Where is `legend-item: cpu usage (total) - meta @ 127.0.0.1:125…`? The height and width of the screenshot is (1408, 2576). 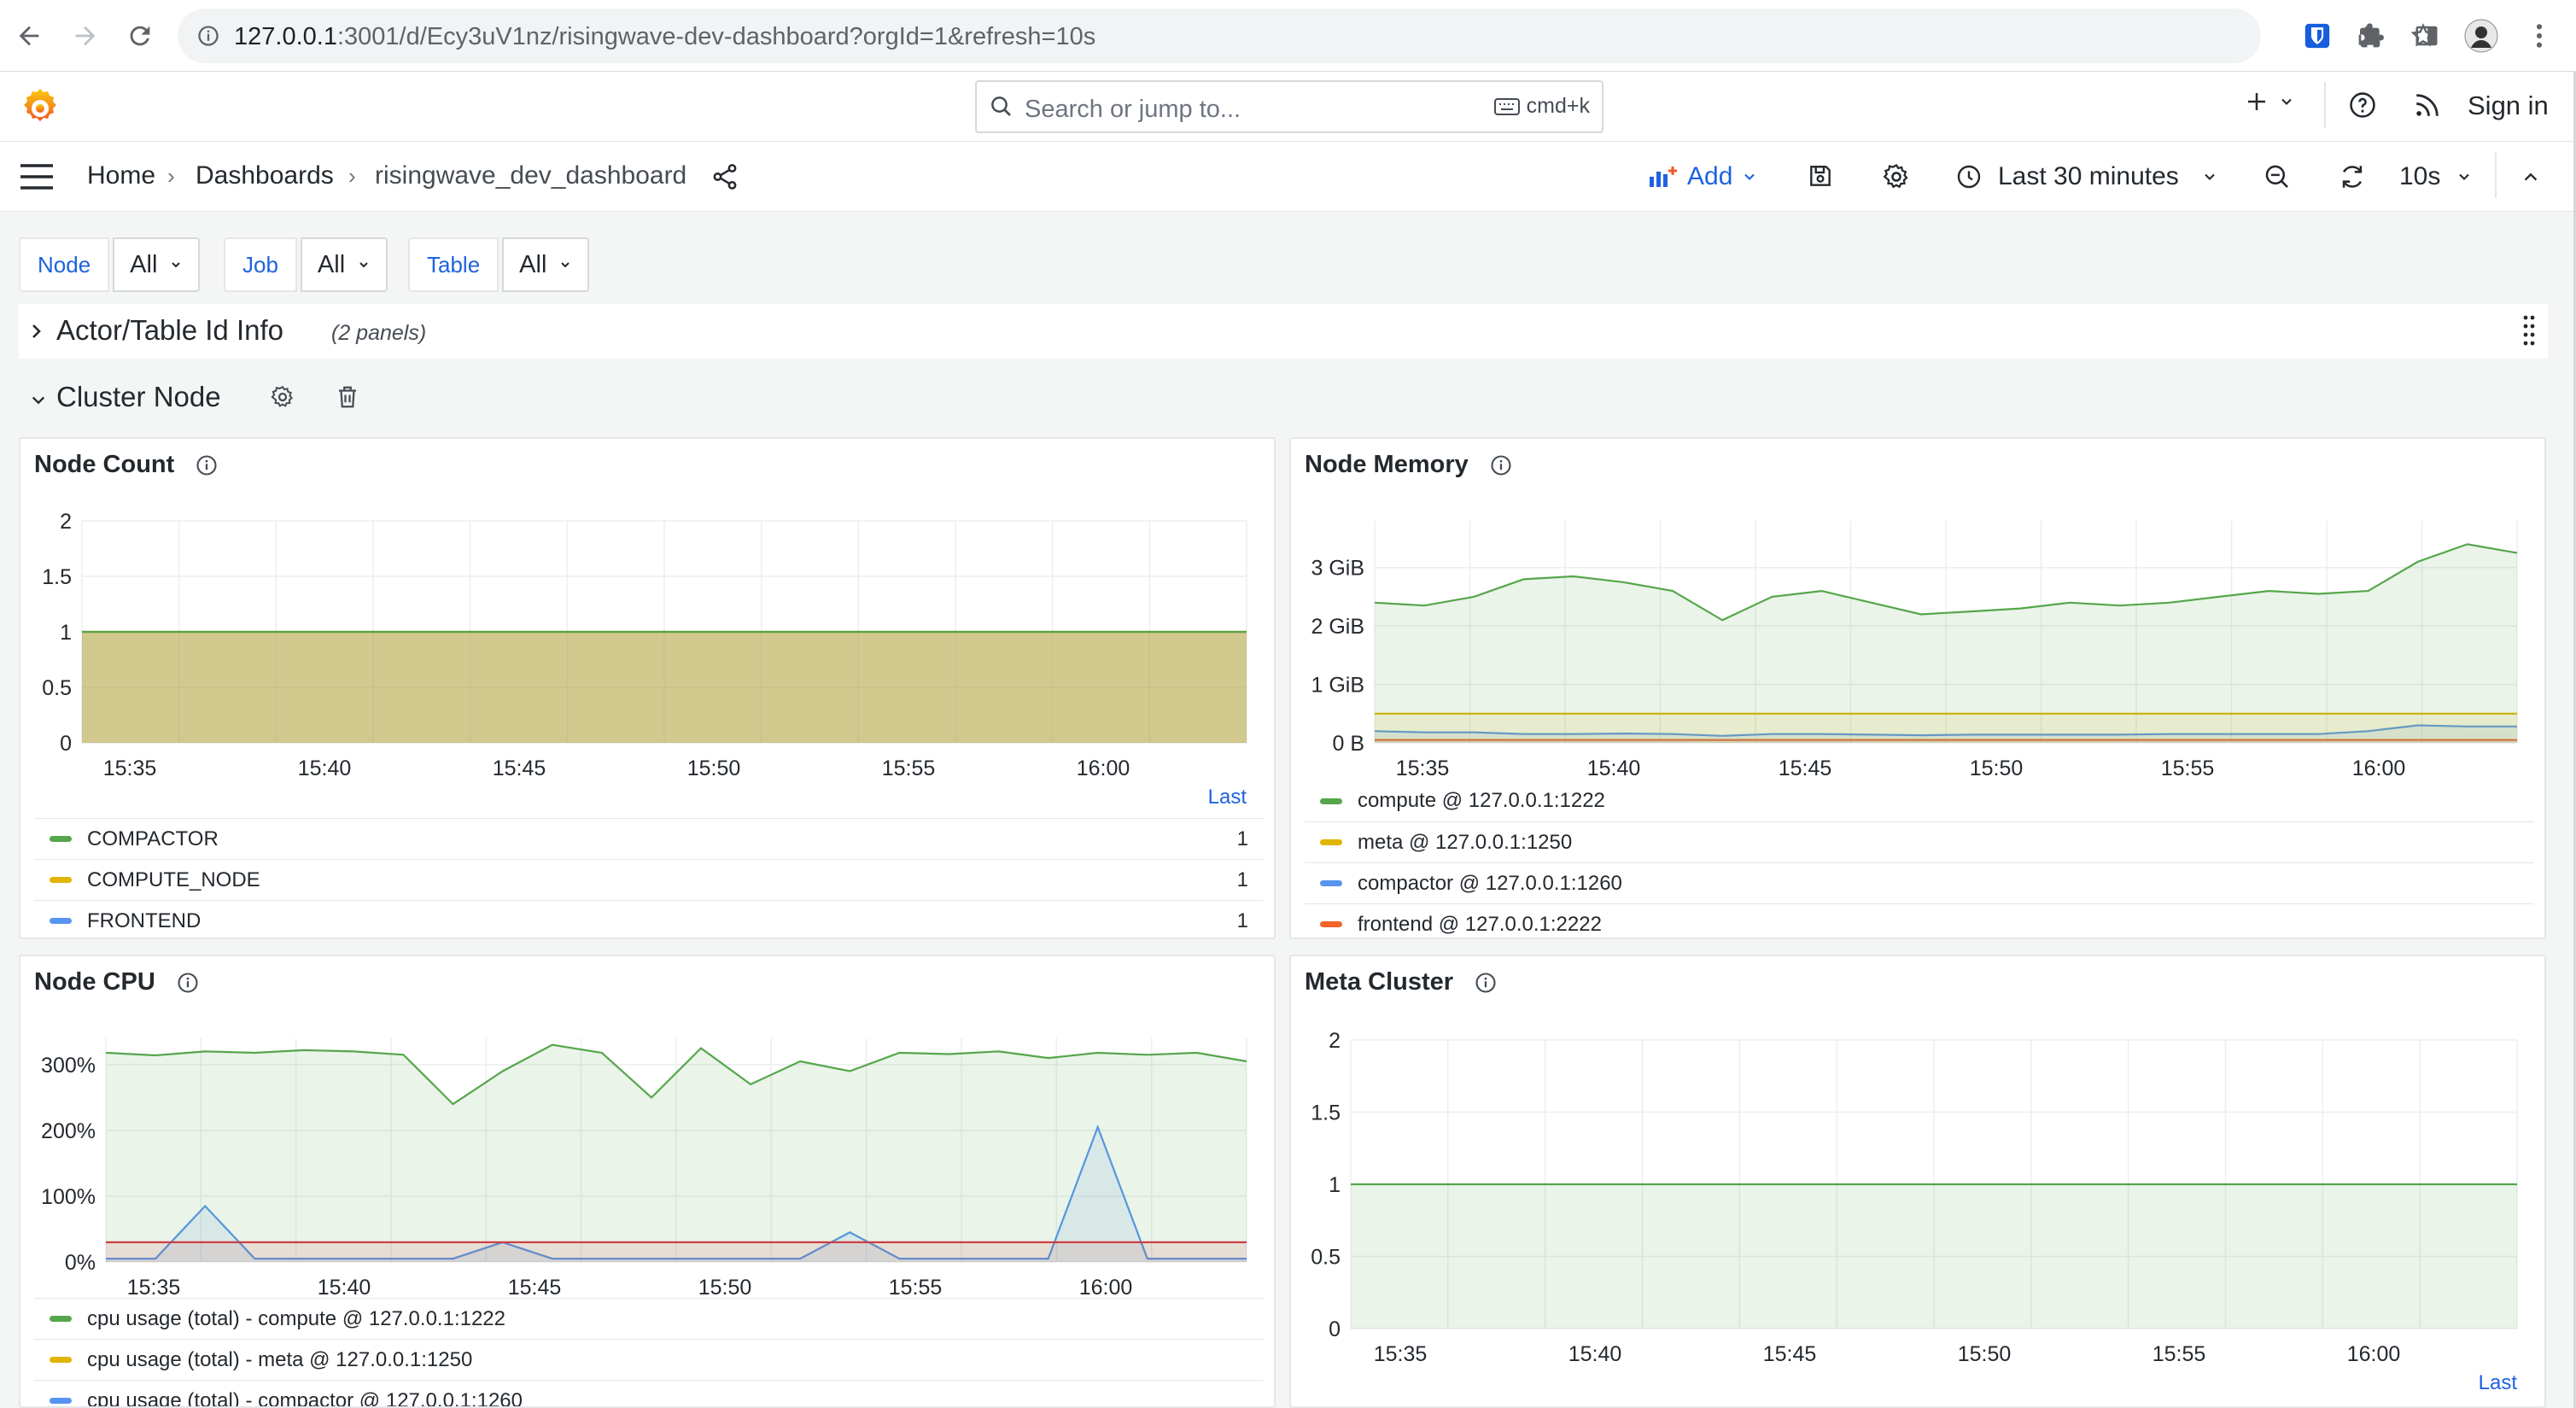
legend-item: cpu usage (total) - meta @ 127.0.0.1:125… is located at coordinates (649, 1359).